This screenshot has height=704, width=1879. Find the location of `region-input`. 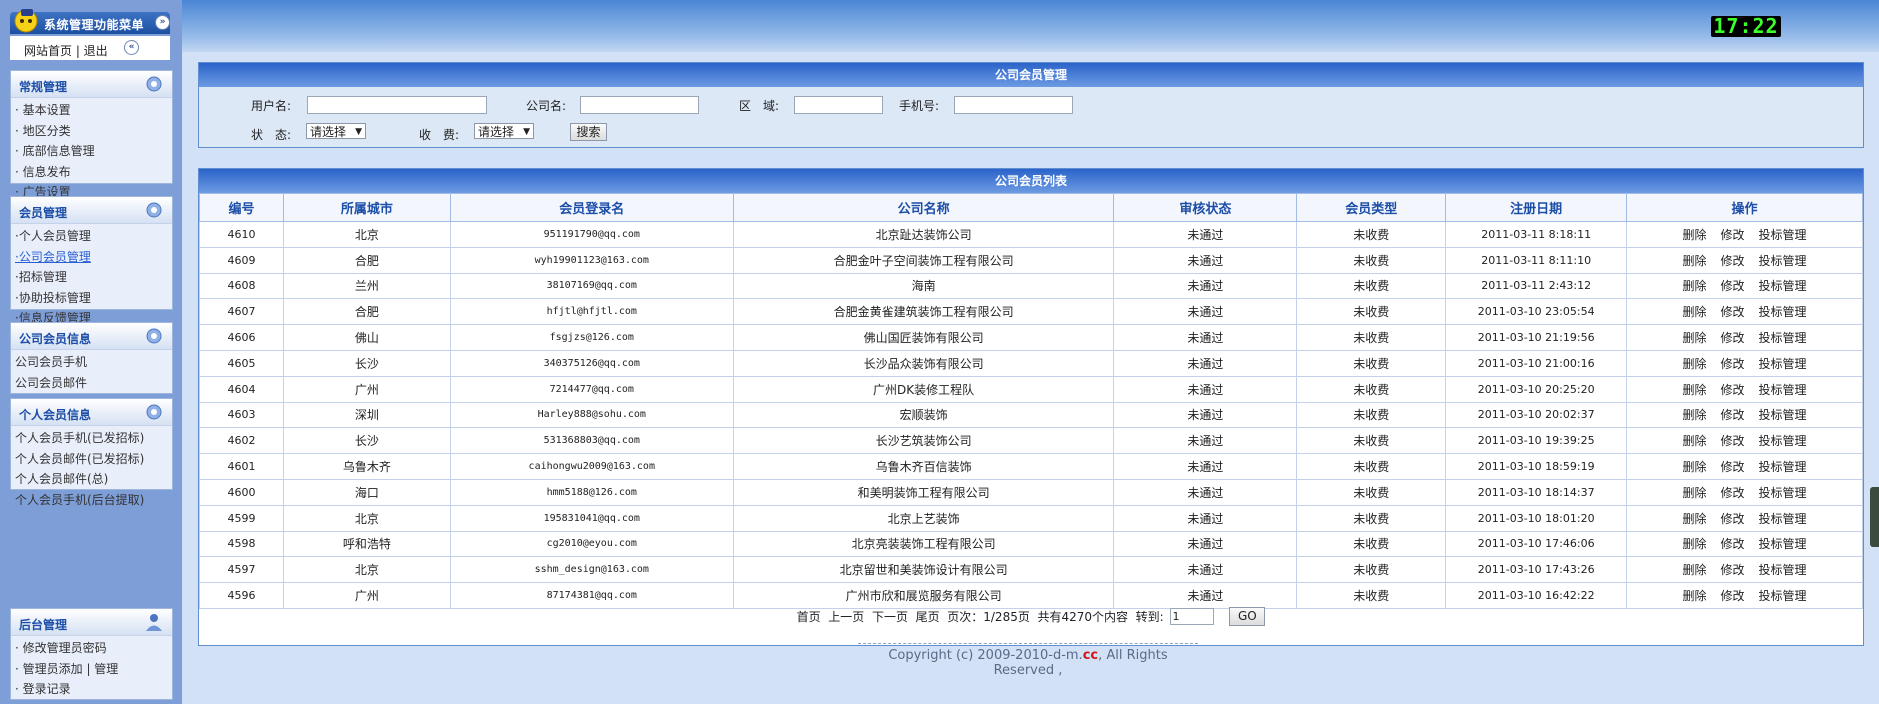

region-input is located at coordinates (838, 105).